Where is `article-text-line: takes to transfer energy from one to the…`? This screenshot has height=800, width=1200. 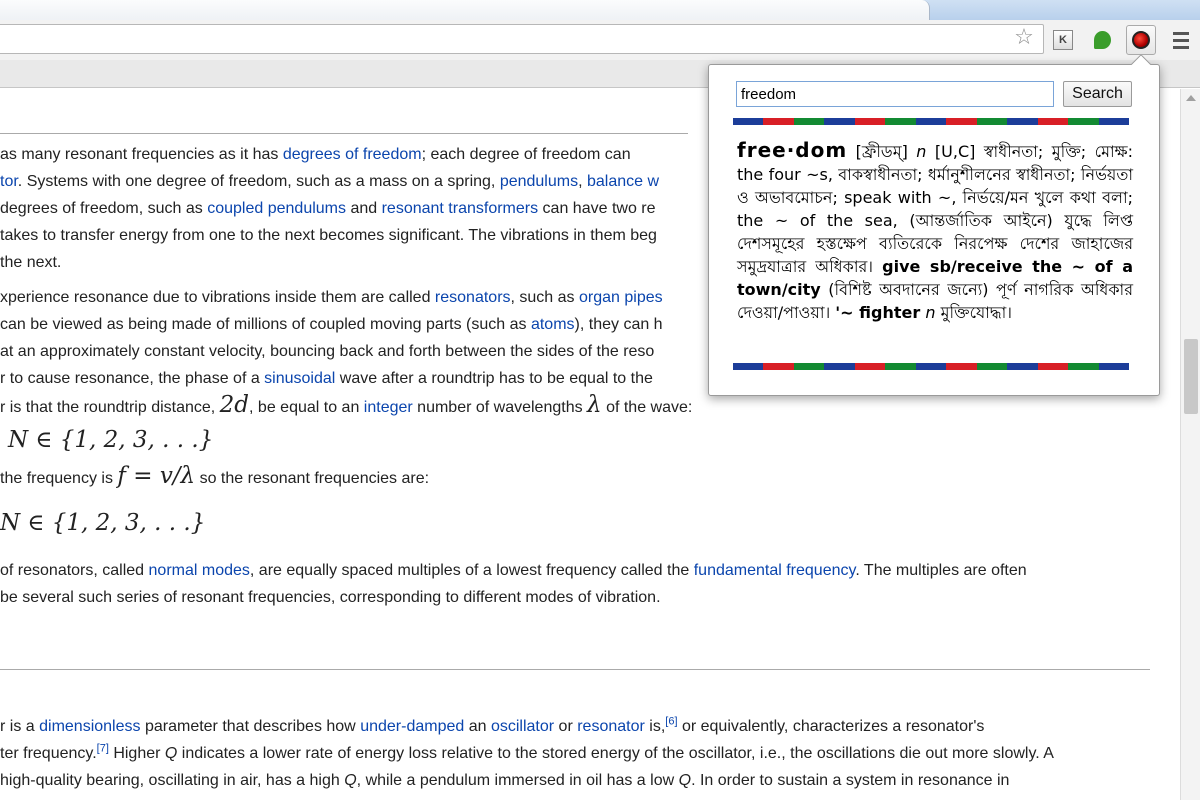
article-text-line: takes to transfer energy from one to the… is located at coordinates (328, 236).